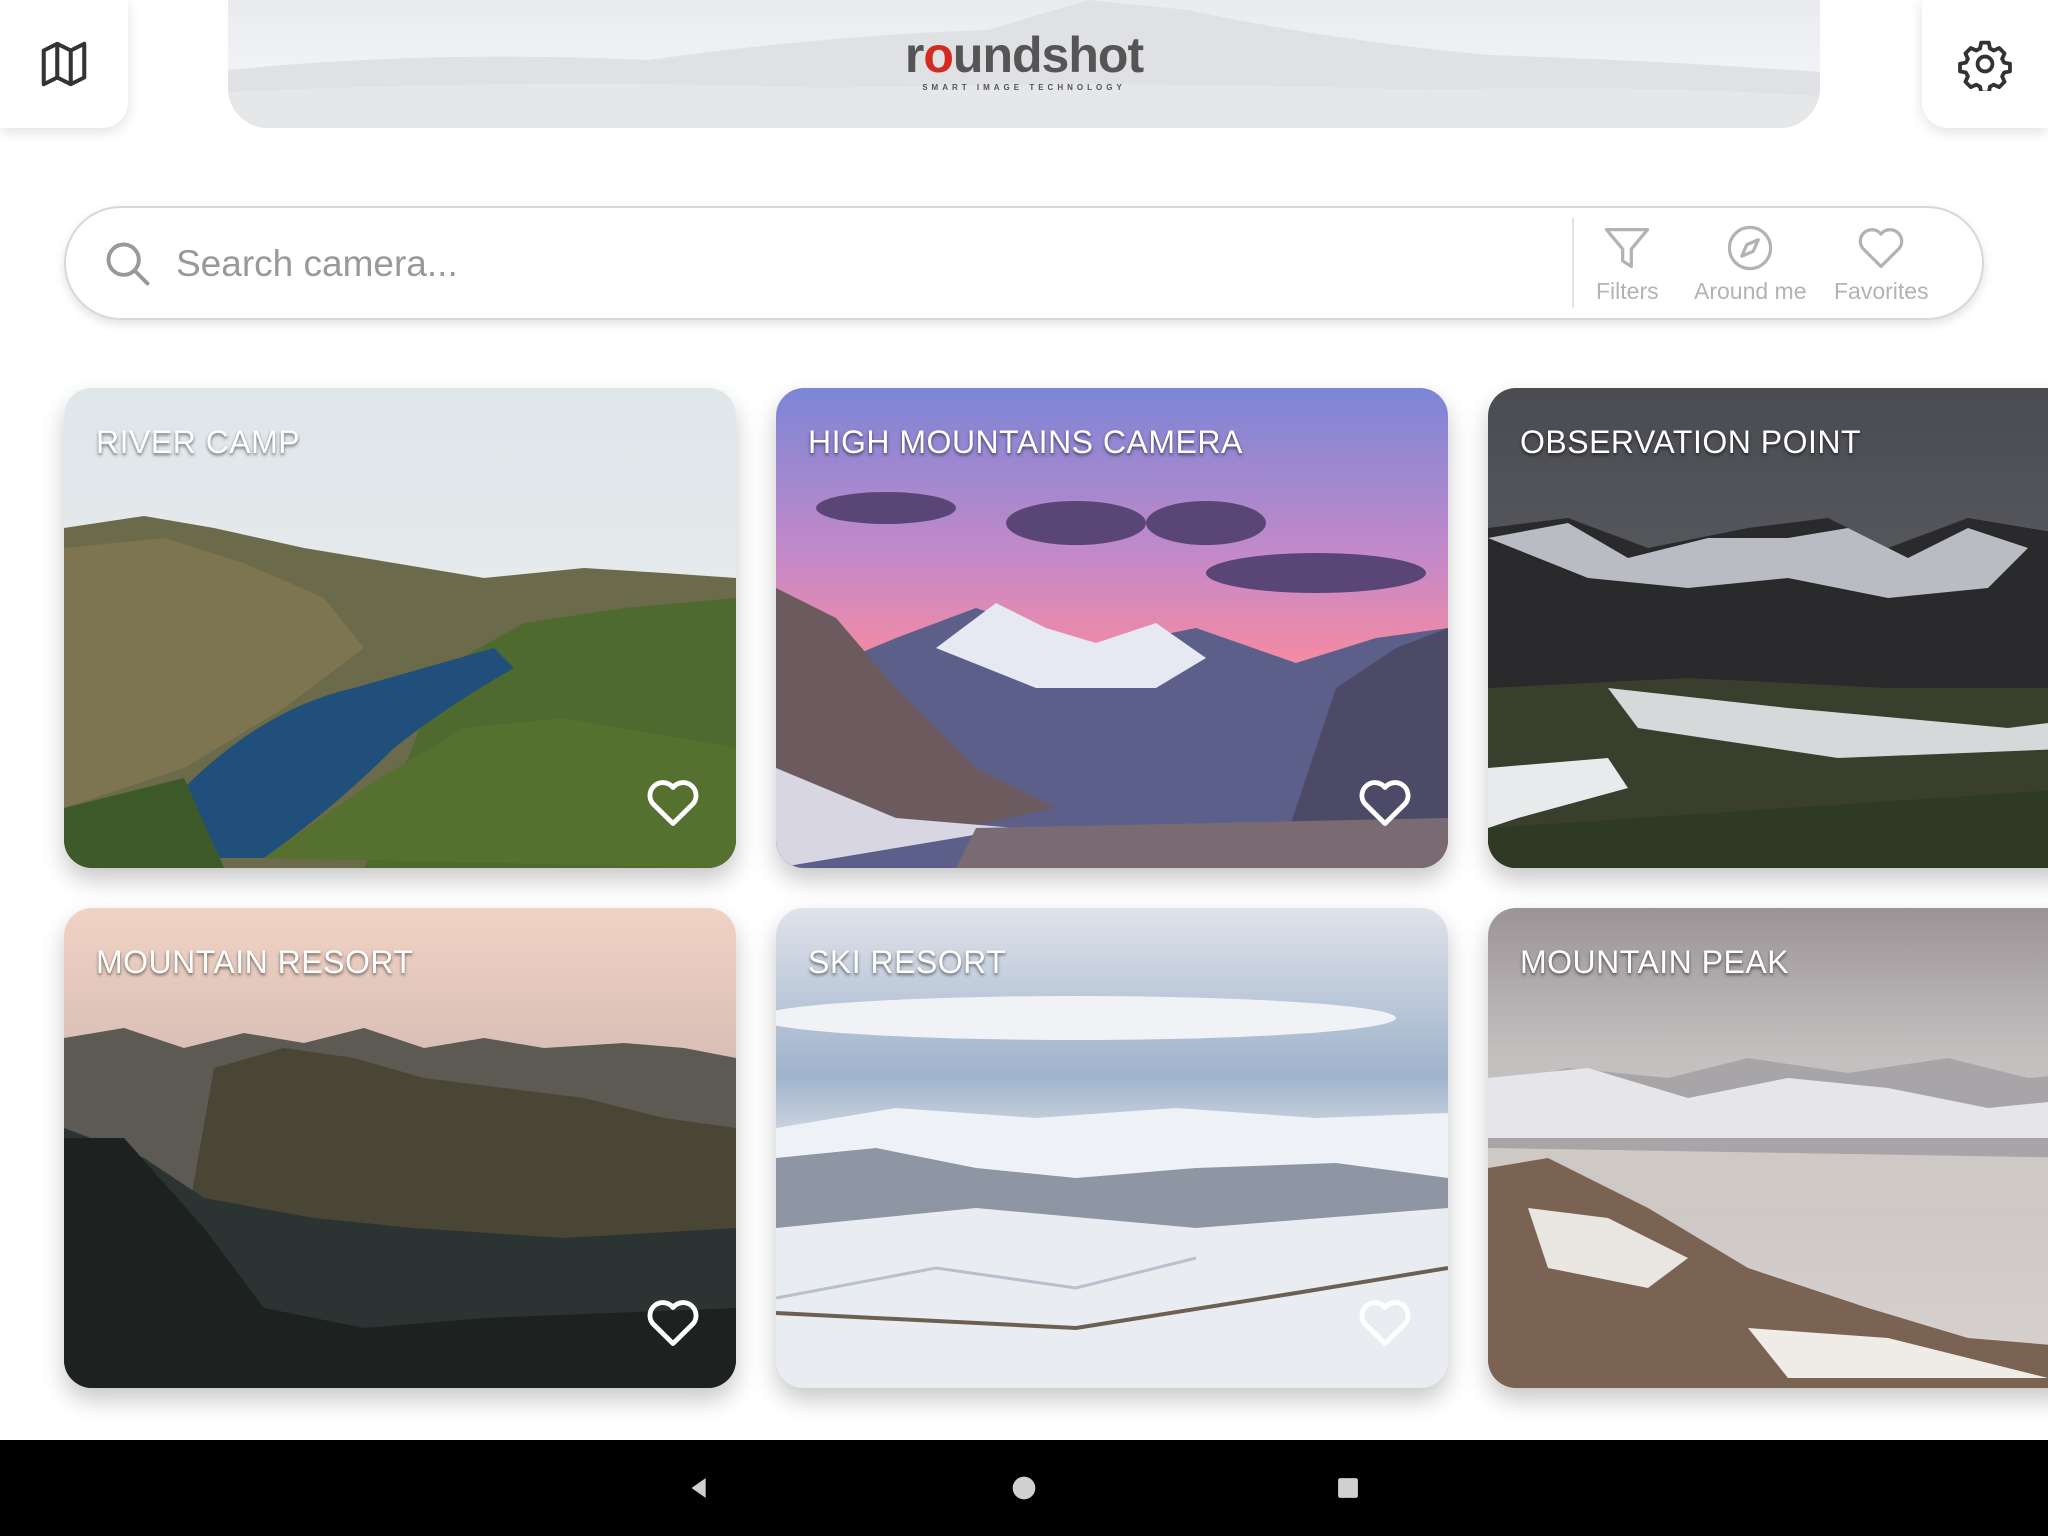 This screenshot has width=2048, height=1536. I want to click on settings-button, so click(1985, 64).